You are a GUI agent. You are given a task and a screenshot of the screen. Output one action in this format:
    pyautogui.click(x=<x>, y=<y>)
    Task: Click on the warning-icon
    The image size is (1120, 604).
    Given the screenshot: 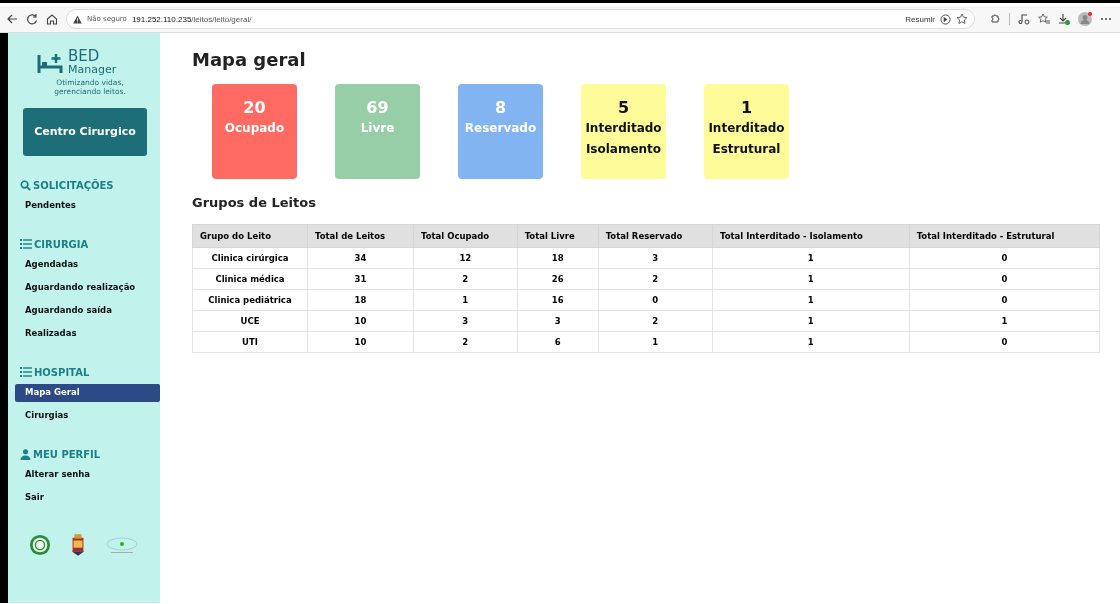 What is the action you would take?
    pyautogui.click(x=77, y=19)
    